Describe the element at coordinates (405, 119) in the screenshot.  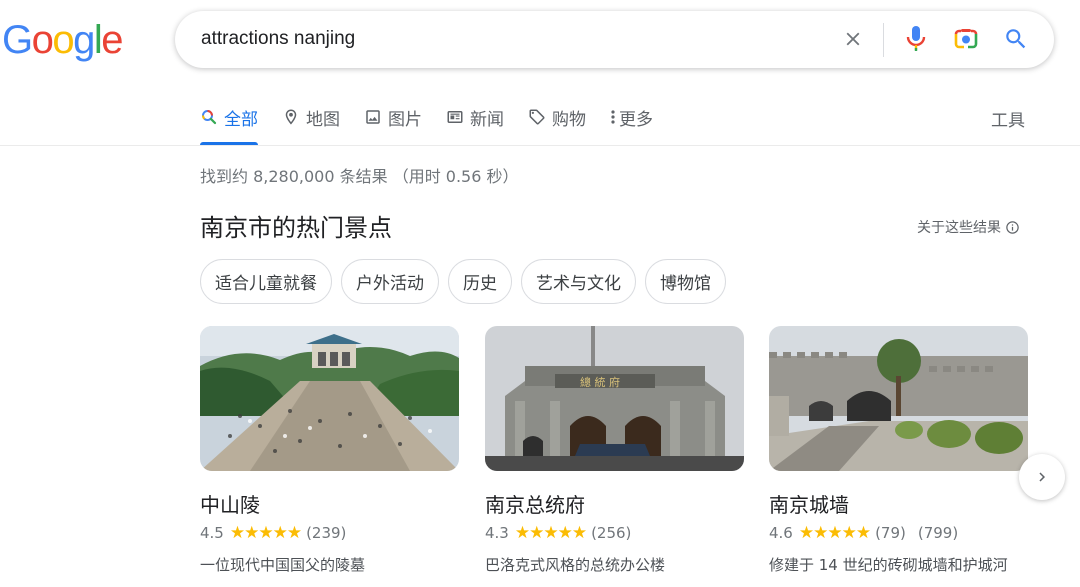
I see `tab-label: 图片` at that location.